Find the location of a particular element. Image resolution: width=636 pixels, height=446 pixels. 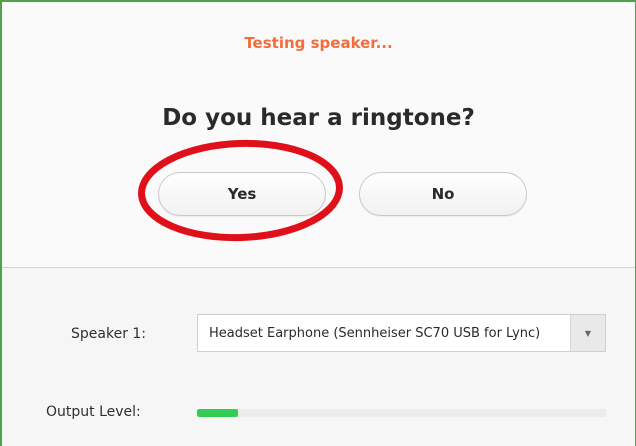

output-level-label: Output Level: is located at coordinates (93, 412).